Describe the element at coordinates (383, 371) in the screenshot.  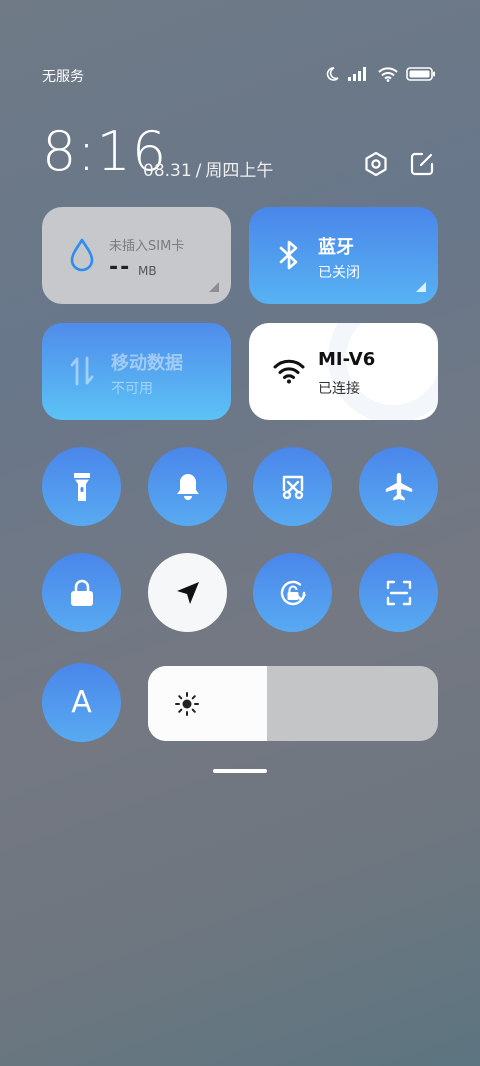
I see `tile-decoration` at that location.